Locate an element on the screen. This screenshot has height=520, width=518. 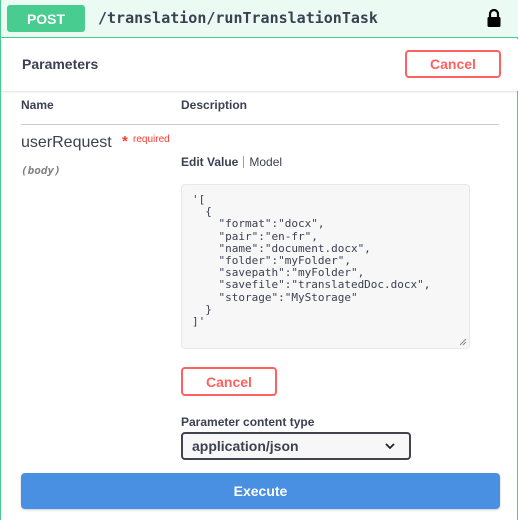
column-header-description: Description is located at coordinates (214, 105).